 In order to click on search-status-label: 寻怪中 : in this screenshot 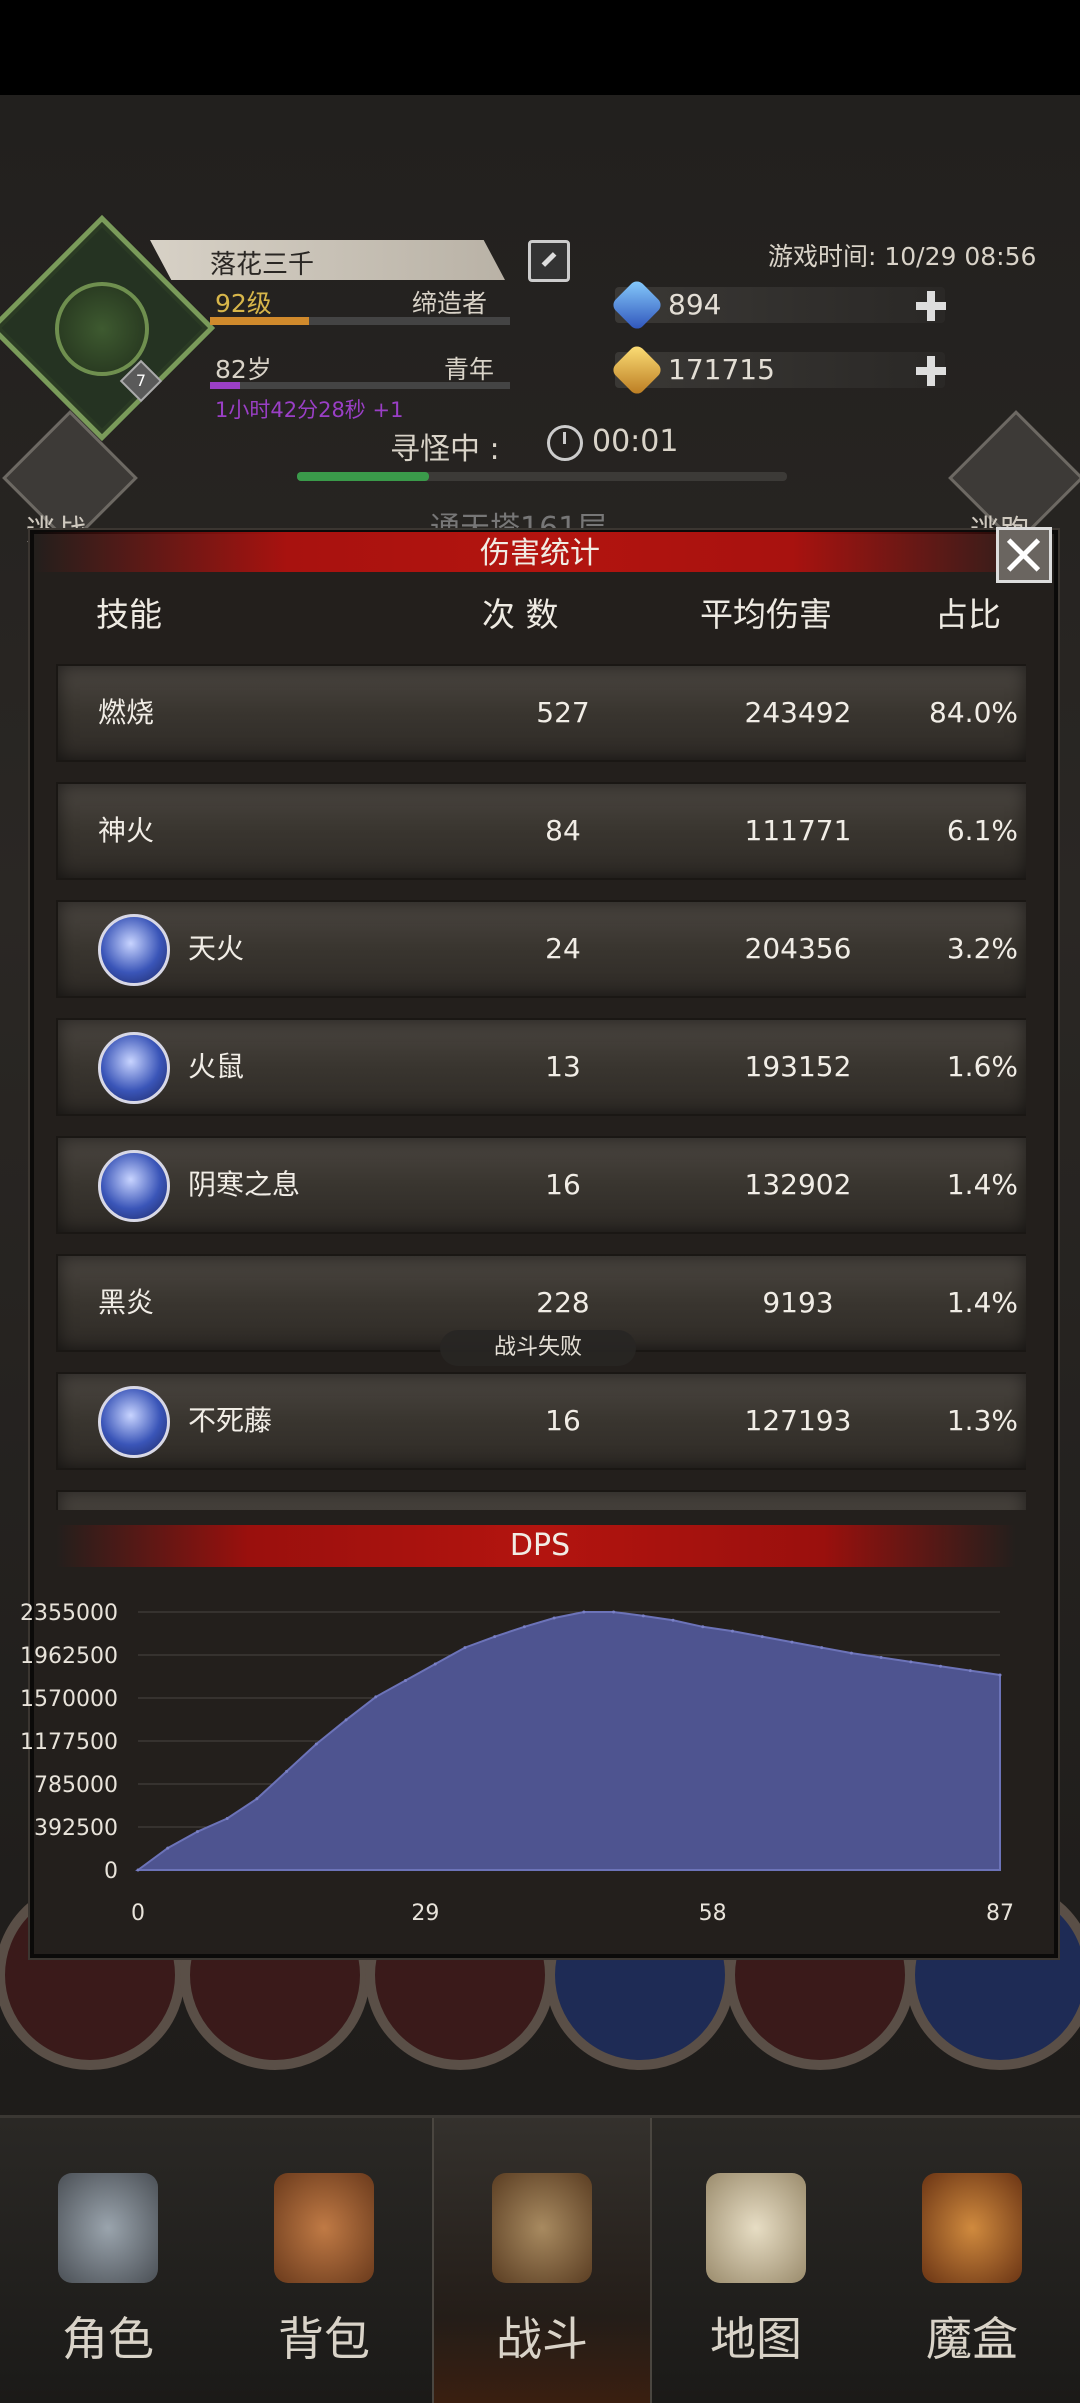, I will do `click(445, 449)`.